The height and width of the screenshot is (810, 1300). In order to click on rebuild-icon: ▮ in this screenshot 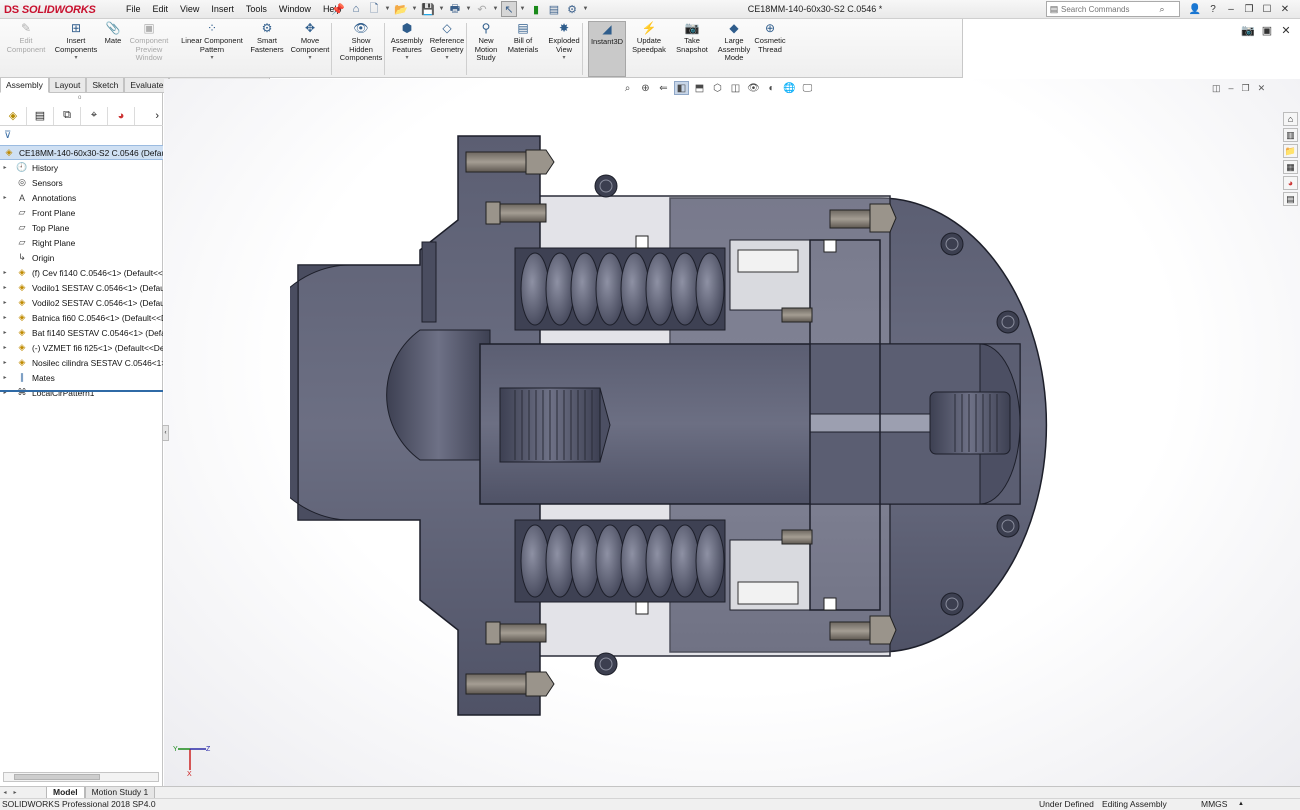, I will do `click(536, 9)`.